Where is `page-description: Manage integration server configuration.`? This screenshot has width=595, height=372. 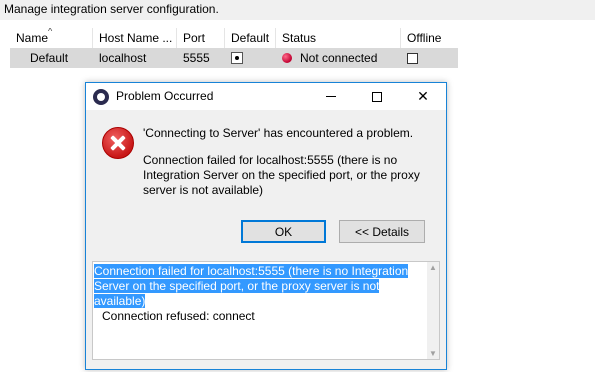 page-description: Manage integration server configuration. is located at coordinates (111, 9).